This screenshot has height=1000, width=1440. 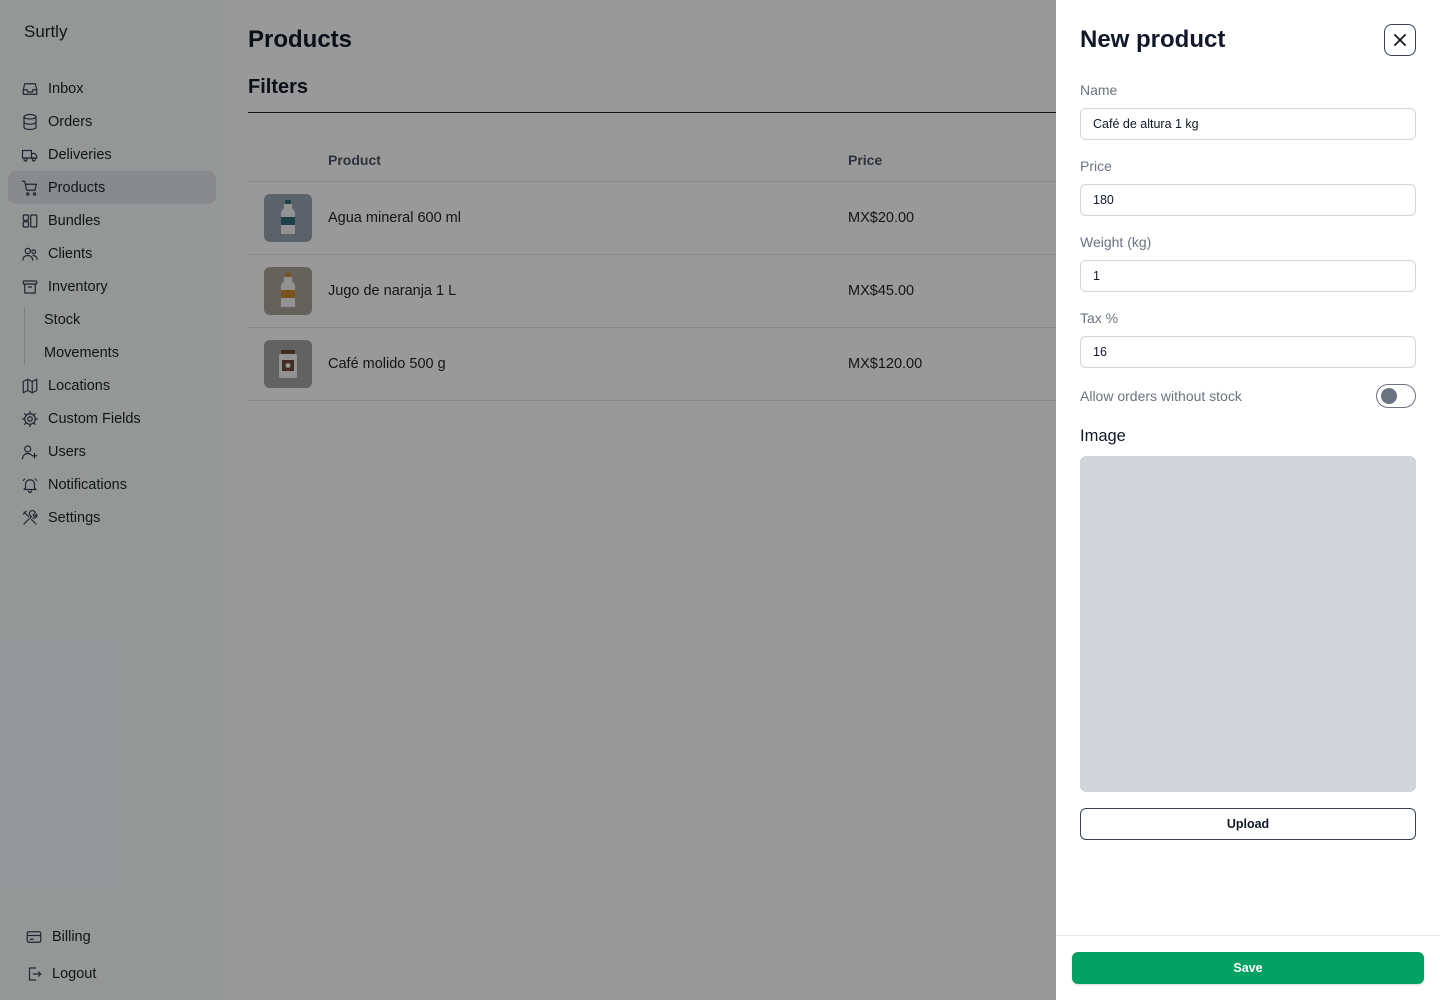 What do you see at coordinates (1248, 276) in the screenshot?
I see `weight-input` at bounding box center [1248, 276].